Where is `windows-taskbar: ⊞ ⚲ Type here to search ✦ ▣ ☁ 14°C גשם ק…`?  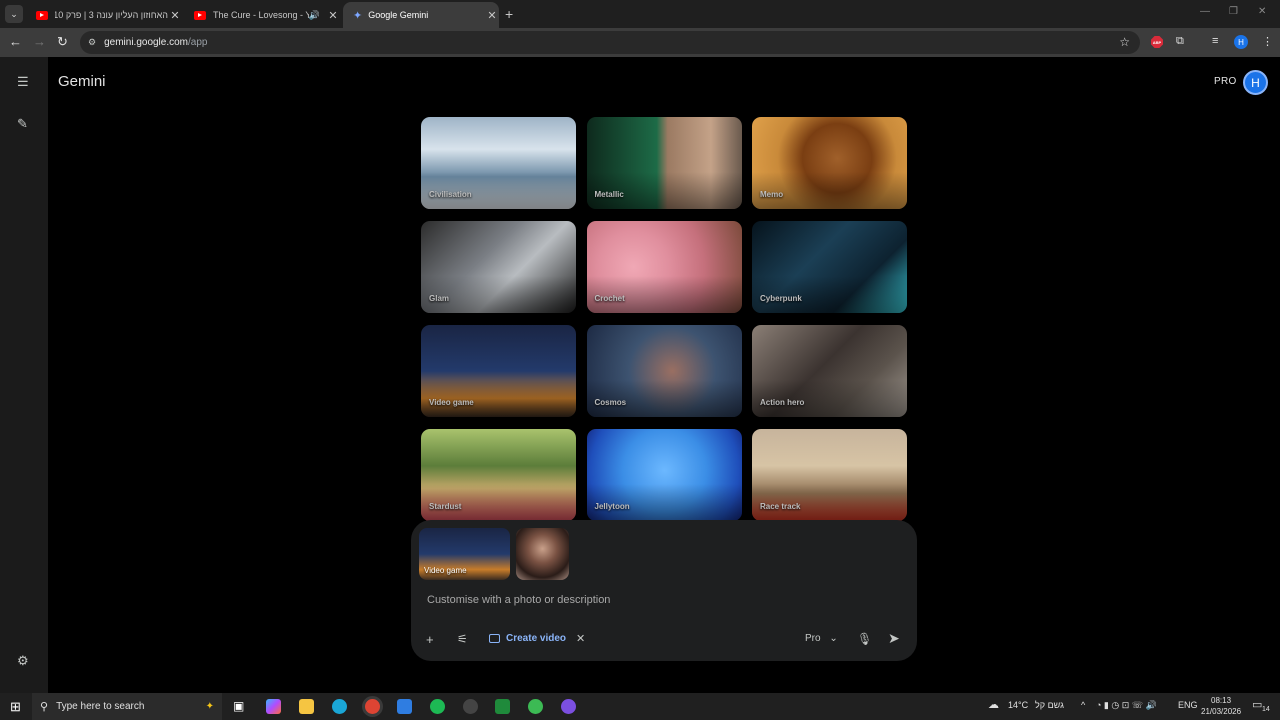
windows-taskbar: ⊞ ⚲ Type here to search ✦ ▣ ☁ 14°C גשם ק… is located at coordinates (640, 706).